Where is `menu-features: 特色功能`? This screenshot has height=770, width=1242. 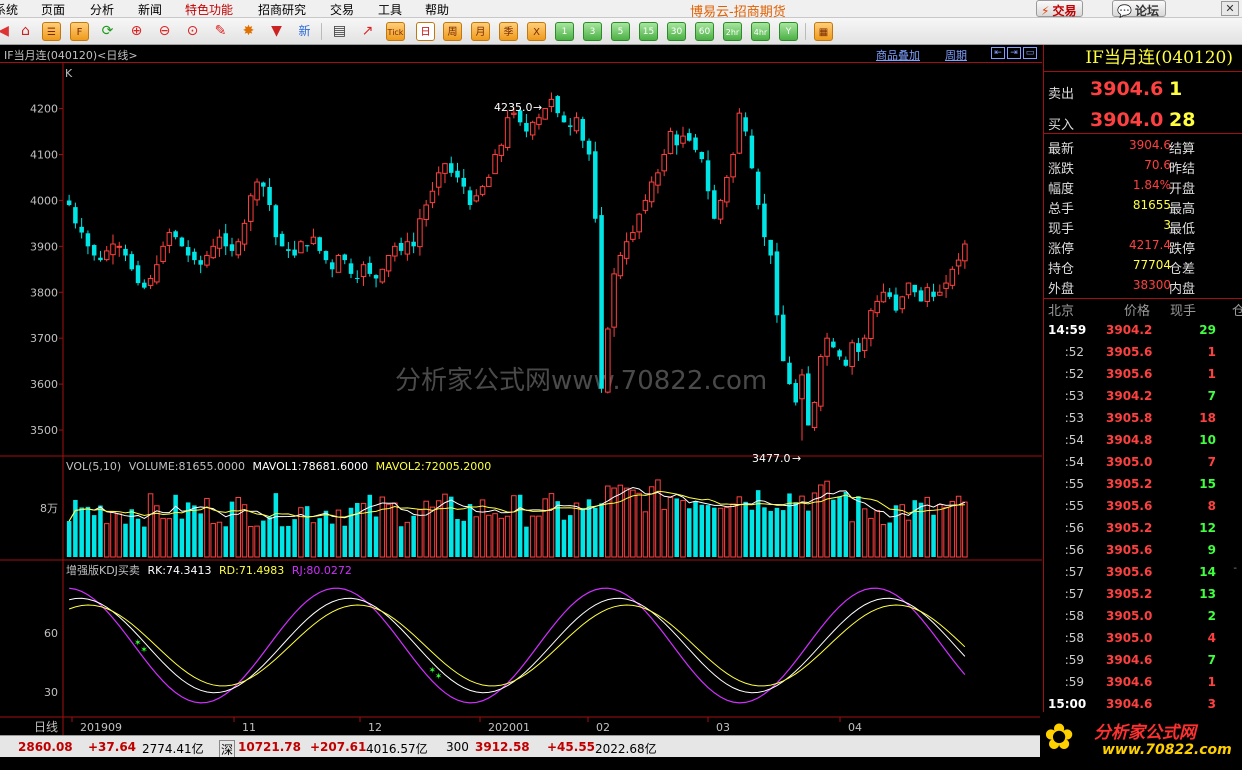 menu-features: 特色功能 is located at coordinates (209, 9).